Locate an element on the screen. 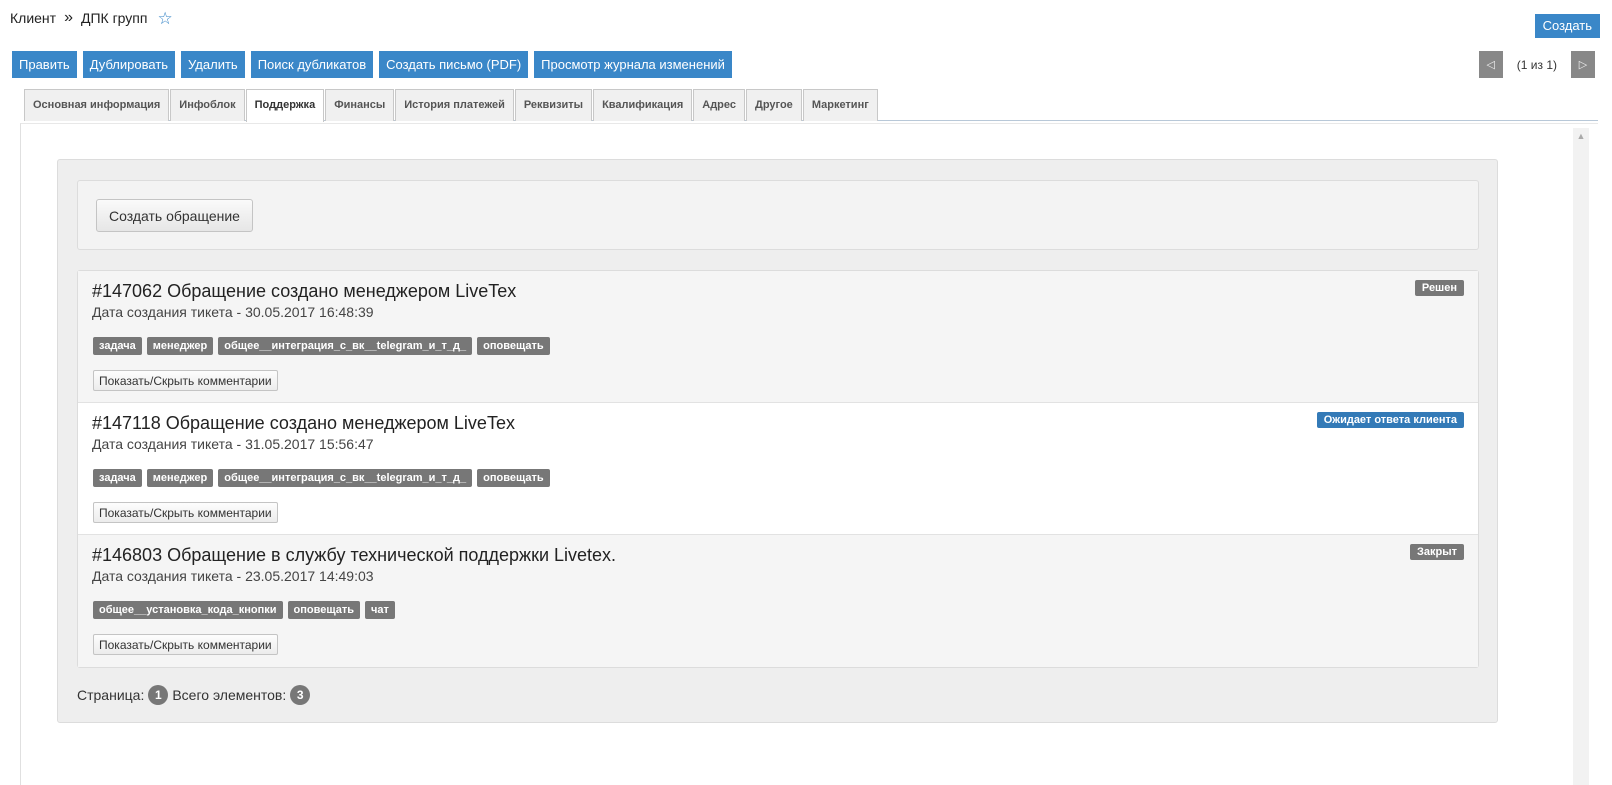 Image resolution: width=1612 pixels, height=785 pixels. create-ticket-box: Создать обращение is located at coordinates (778, 215).